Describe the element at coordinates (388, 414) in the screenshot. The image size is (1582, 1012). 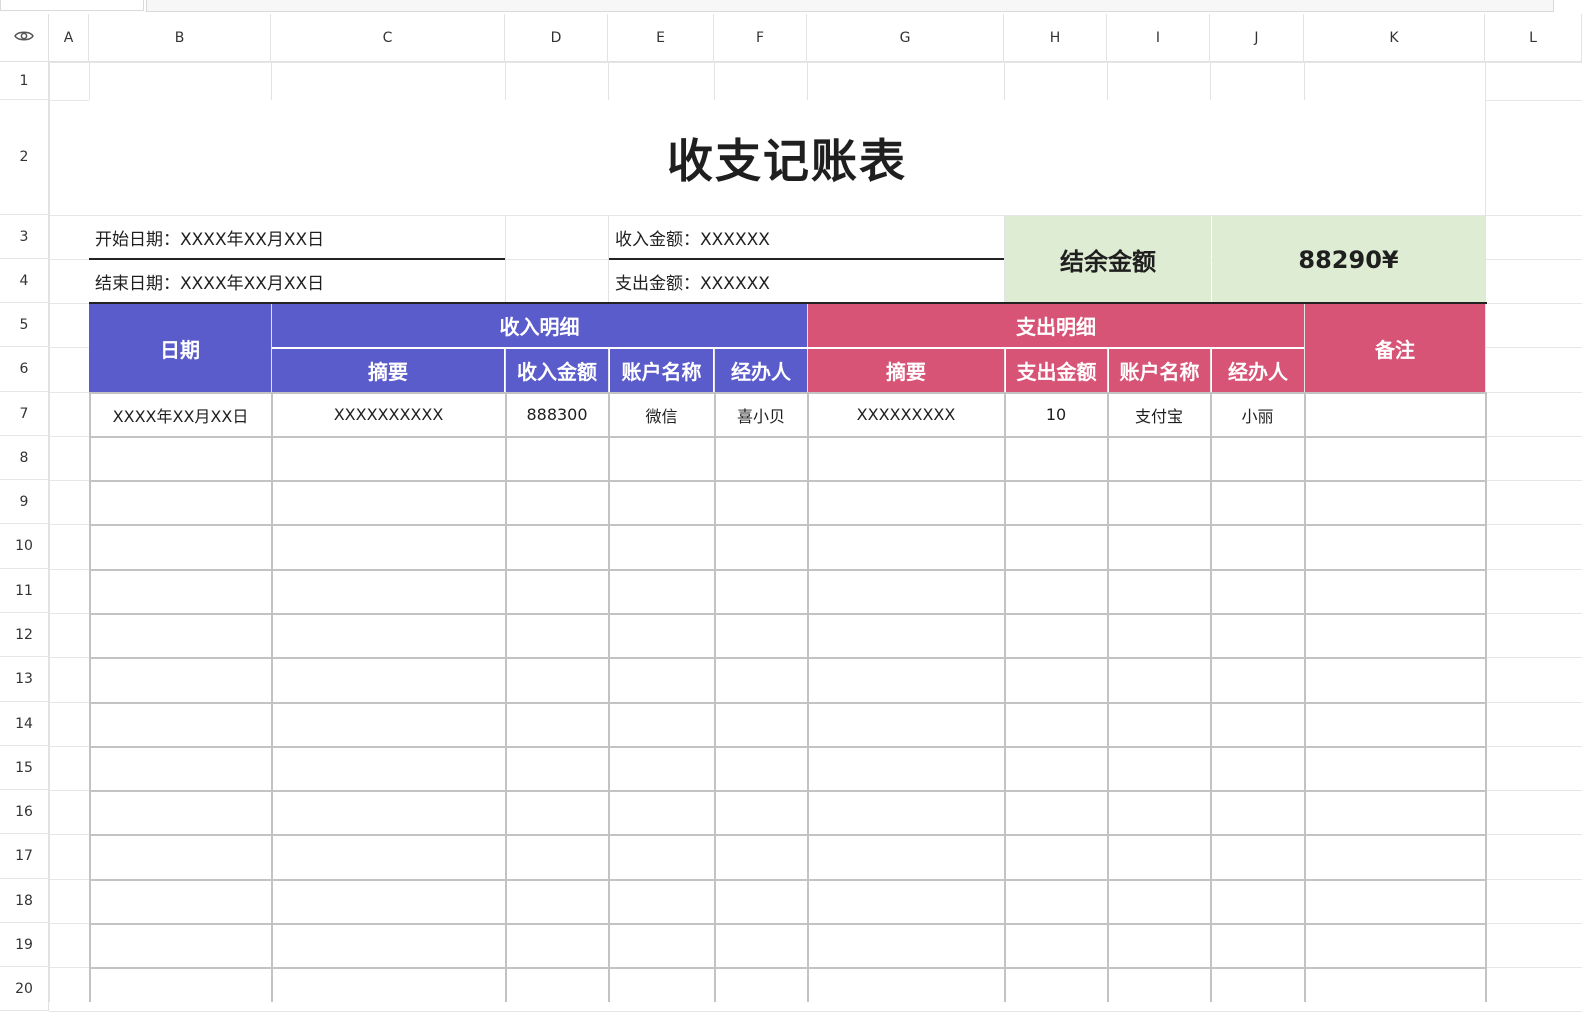
I see `table-cell: XXXXXXXXXX` at that location.